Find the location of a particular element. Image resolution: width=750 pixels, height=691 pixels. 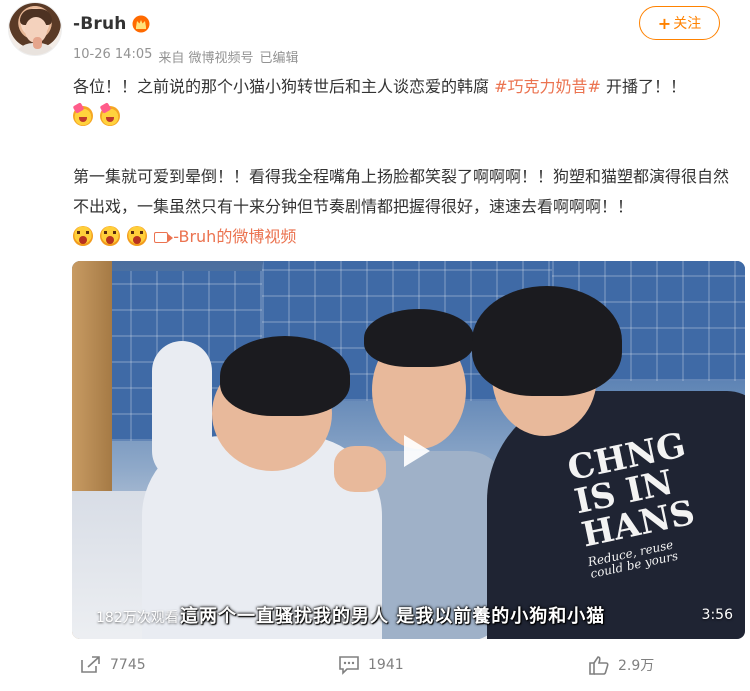

comment-button: 1941 is located at coordinates (371, 665).